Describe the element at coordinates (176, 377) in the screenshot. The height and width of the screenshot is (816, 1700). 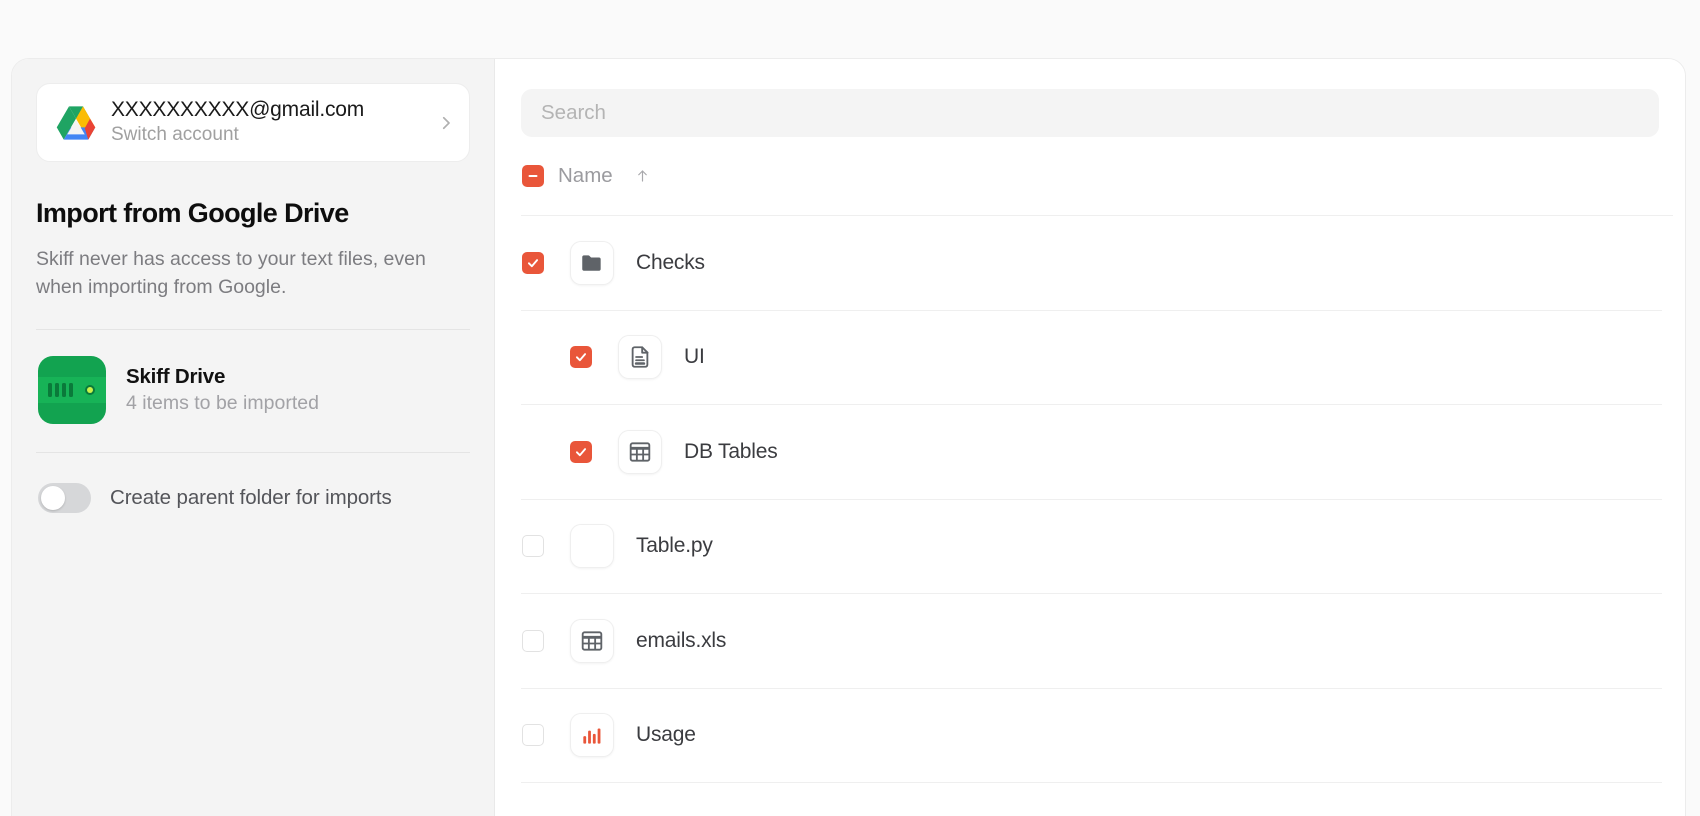
I see `destination-name: Skiff Drive` at that location.